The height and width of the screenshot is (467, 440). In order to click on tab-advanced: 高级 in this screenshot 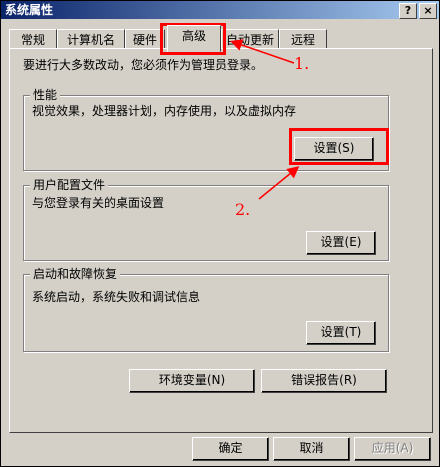, I will do `click(194, 38)`.